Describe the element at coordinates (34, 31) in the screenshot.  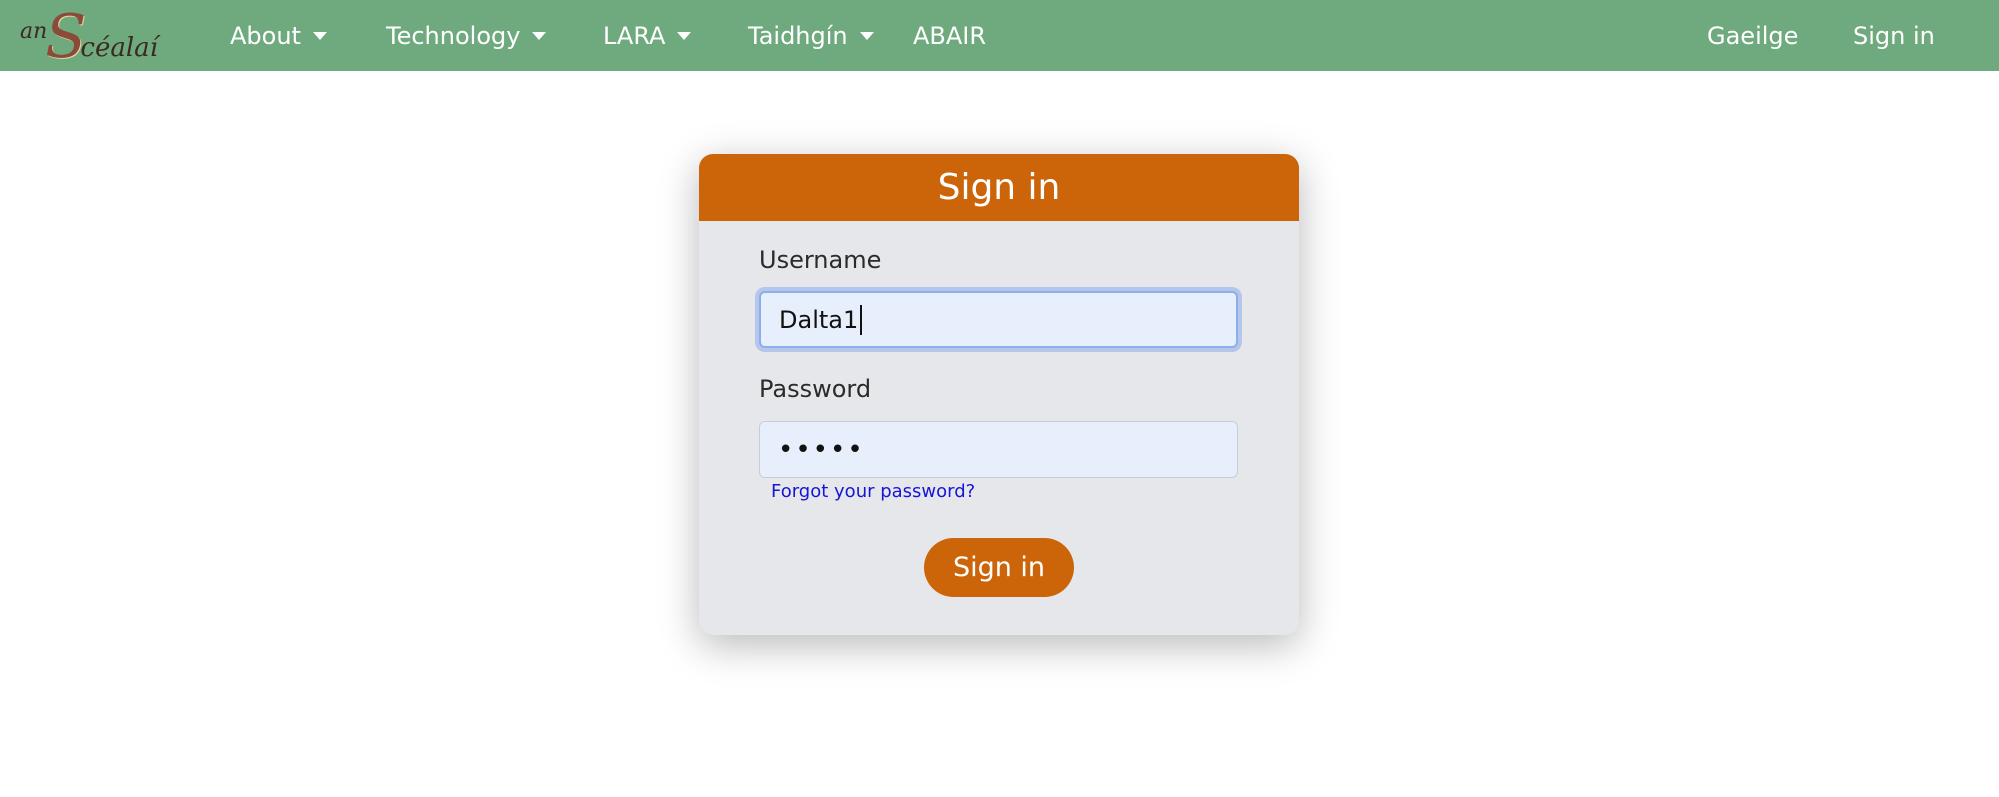
I see `logo-prefix: an` at that location.